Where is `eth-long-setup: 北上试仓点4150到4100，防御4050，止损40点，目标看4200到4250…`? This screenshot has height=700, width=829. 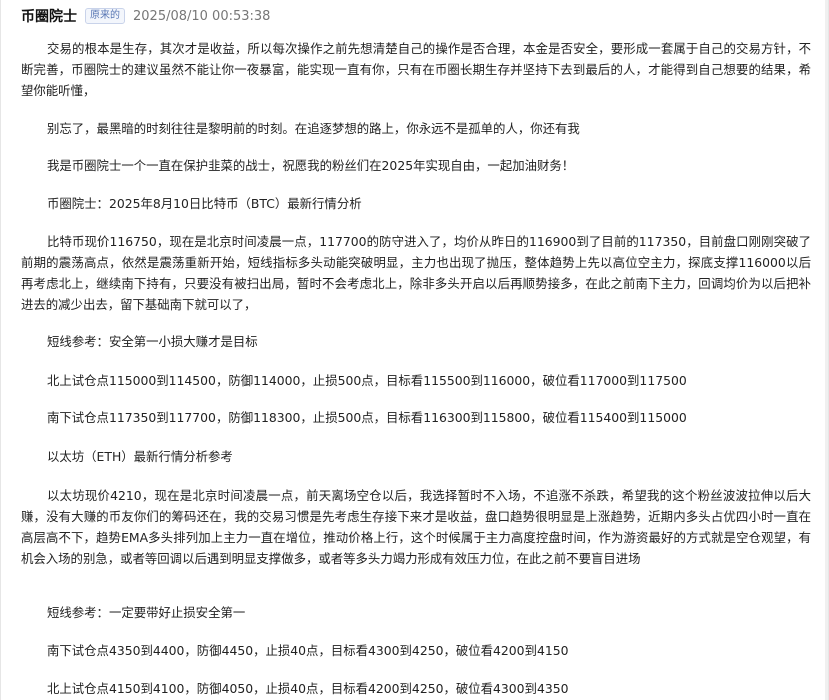 eth-long-setup: 北上试仓点4150到4100，防御4050，止损40点，目标看4200到4250… is located at coordinates (308, 688).